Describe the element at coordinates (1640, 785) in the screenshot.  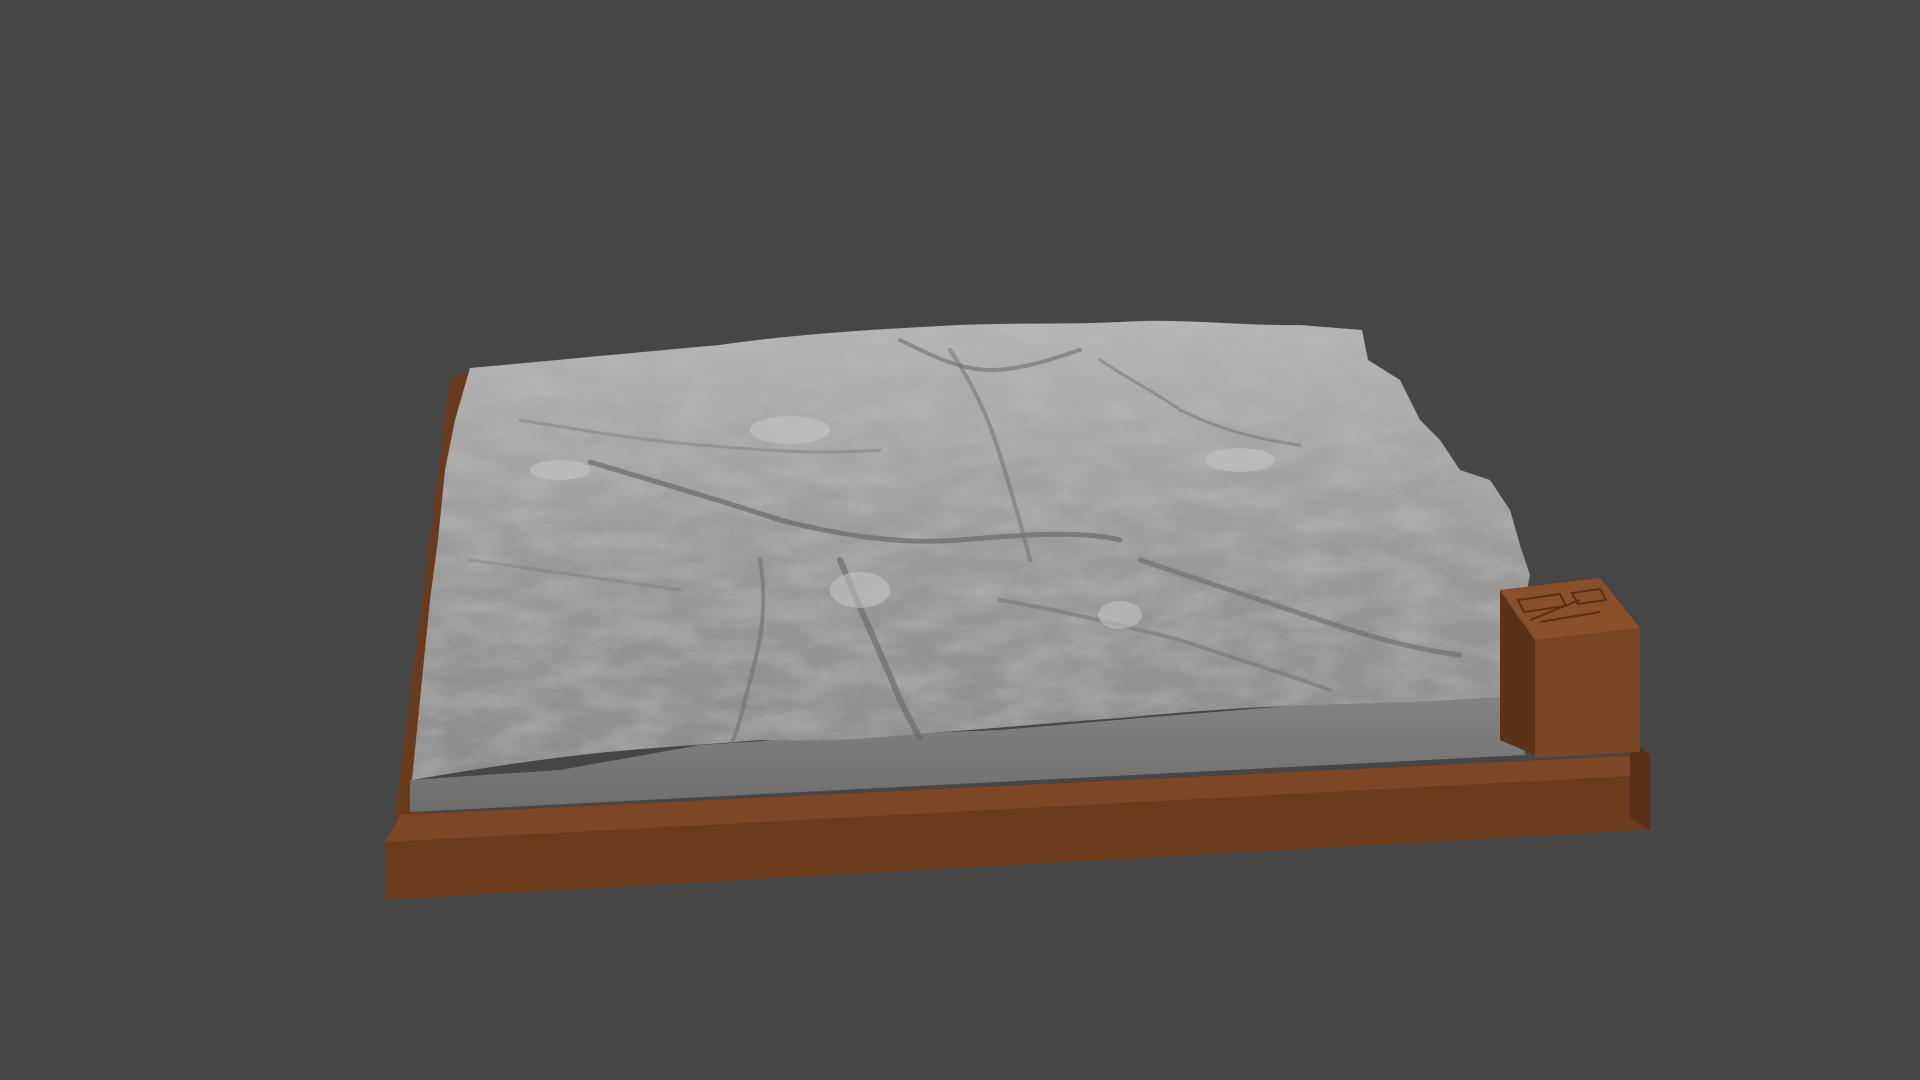
I see `base-right-face` at that location.